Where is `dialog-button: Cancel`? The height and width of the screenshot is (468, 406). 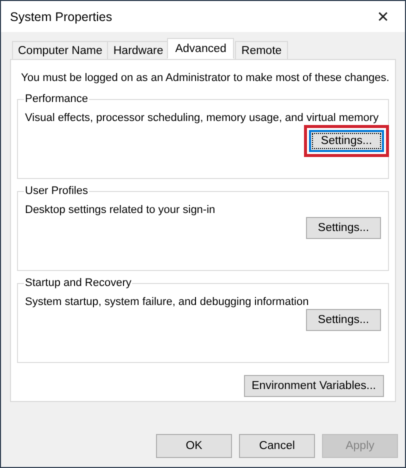
dialog-button: Cancel is located at coordinates (277, 446).